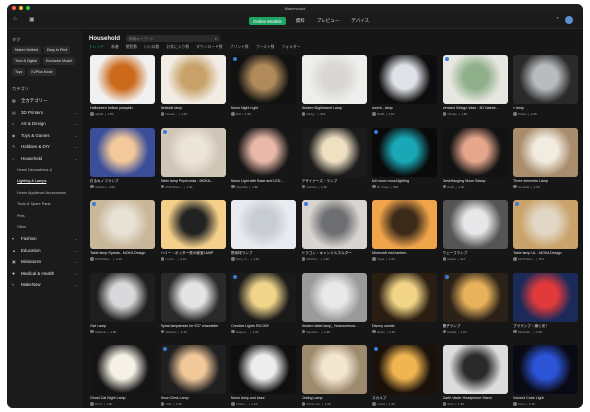 The image size is (590, 412). Describe the element at coordinates (453, 114) in the screenshot. I see `author-name: Printan` at that location.